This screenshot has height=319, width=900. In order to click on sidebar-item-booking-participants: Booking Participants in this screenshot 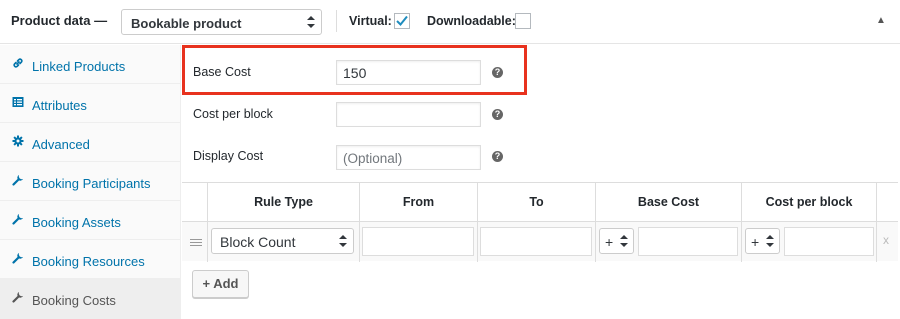, I will do `click(90, 181)`.